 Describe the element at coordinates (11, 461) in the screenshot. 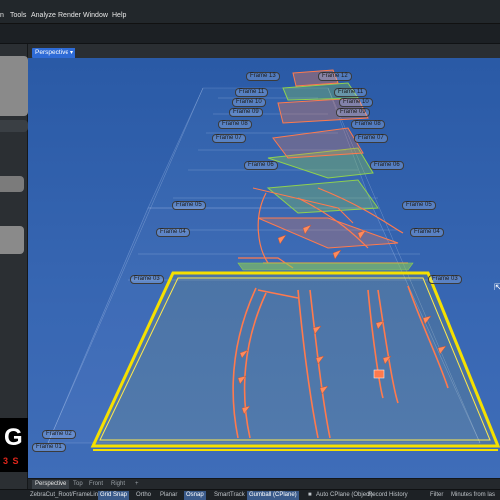

I see `logo-sub: 3 S` at that location.